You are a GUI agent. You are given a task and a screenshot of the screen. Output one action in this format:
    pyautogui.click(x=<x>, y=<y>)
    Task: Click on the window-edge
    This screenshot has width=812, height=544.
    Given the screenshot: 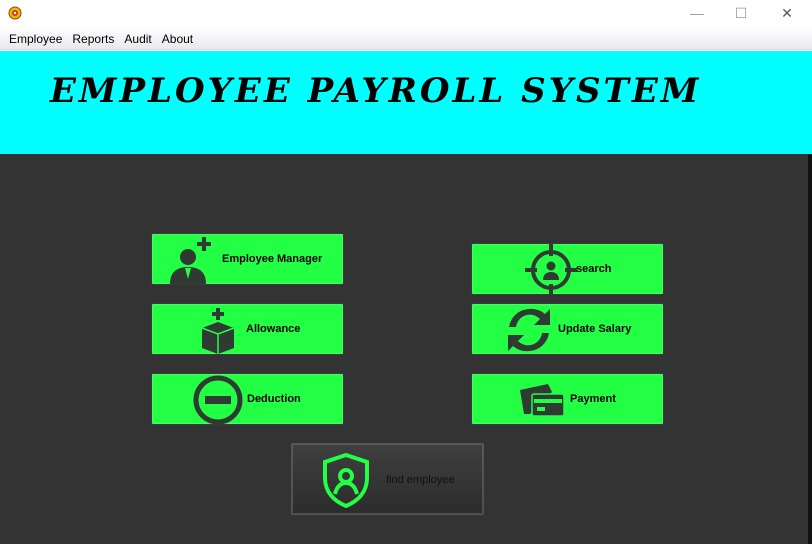 What is the action you would take?
    pyautogui.click(x=810, y=349)
    